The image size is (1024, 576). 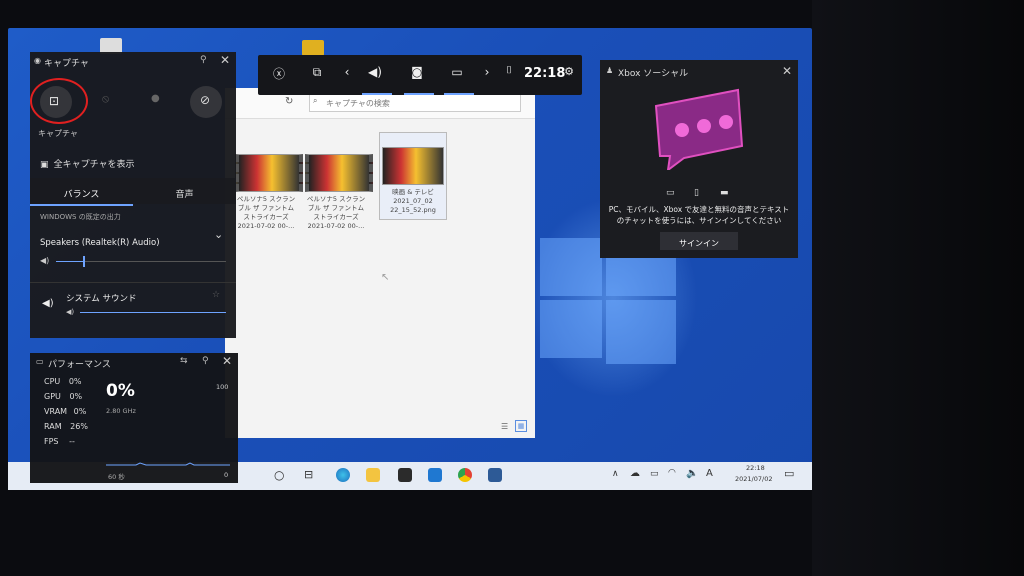 What do you see at coordinates (317, 72) in the screenshot?
I see `widget-menu-button: ⧉` at bounding box center [317, 72].